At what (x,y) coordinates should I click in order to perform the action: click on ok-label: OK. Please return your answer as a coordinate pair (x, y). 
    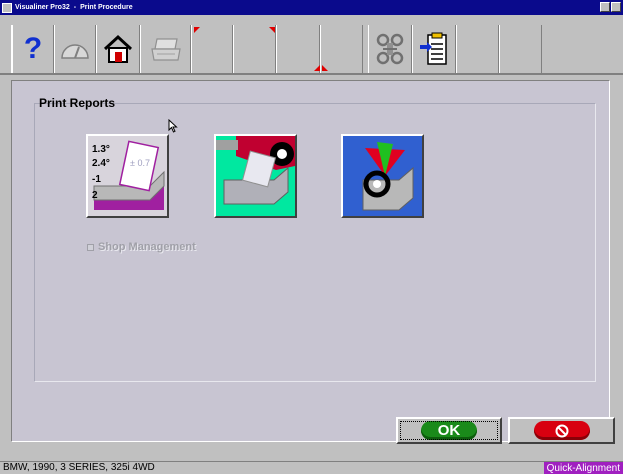
    Looking at the image, I should click on (449, 430).